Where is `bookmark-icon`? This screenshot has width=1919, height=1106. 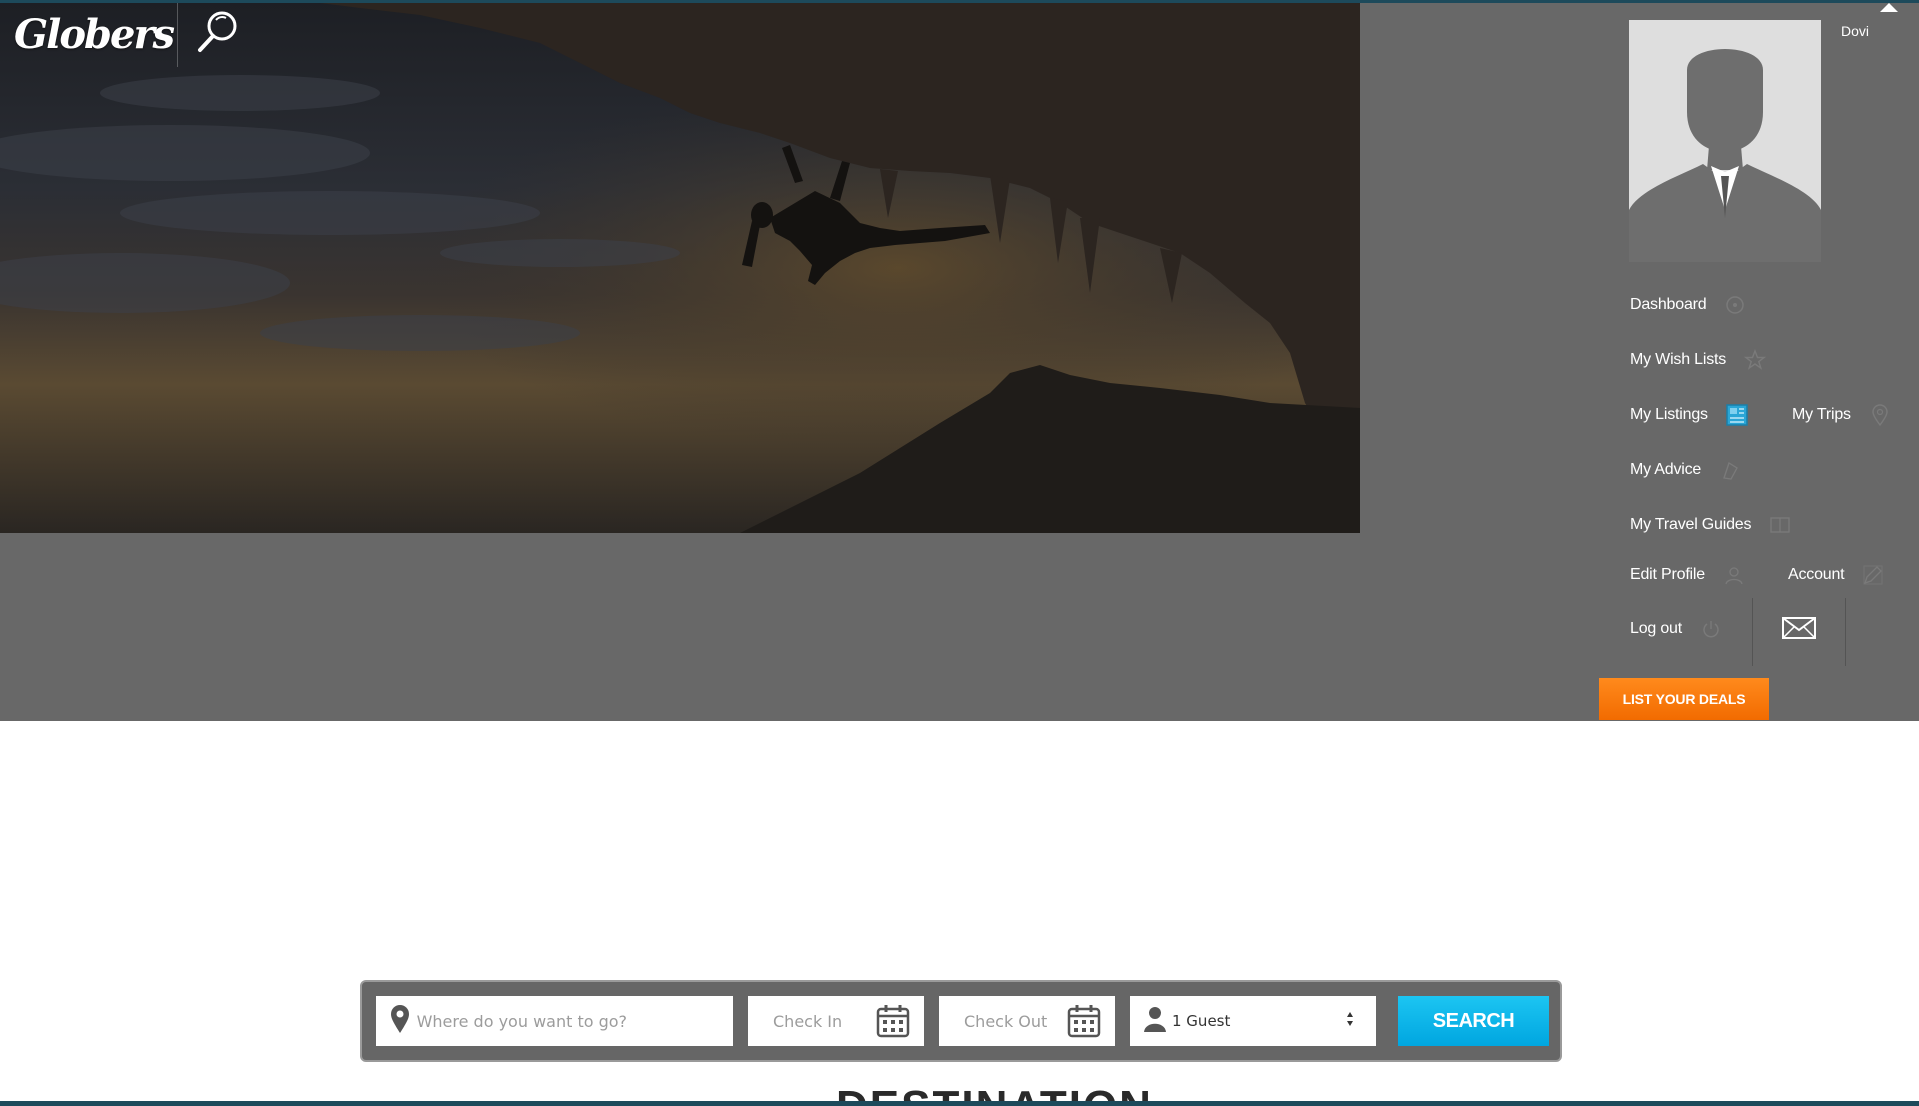 bookmark-icon is located at coordinates (1730, 470).